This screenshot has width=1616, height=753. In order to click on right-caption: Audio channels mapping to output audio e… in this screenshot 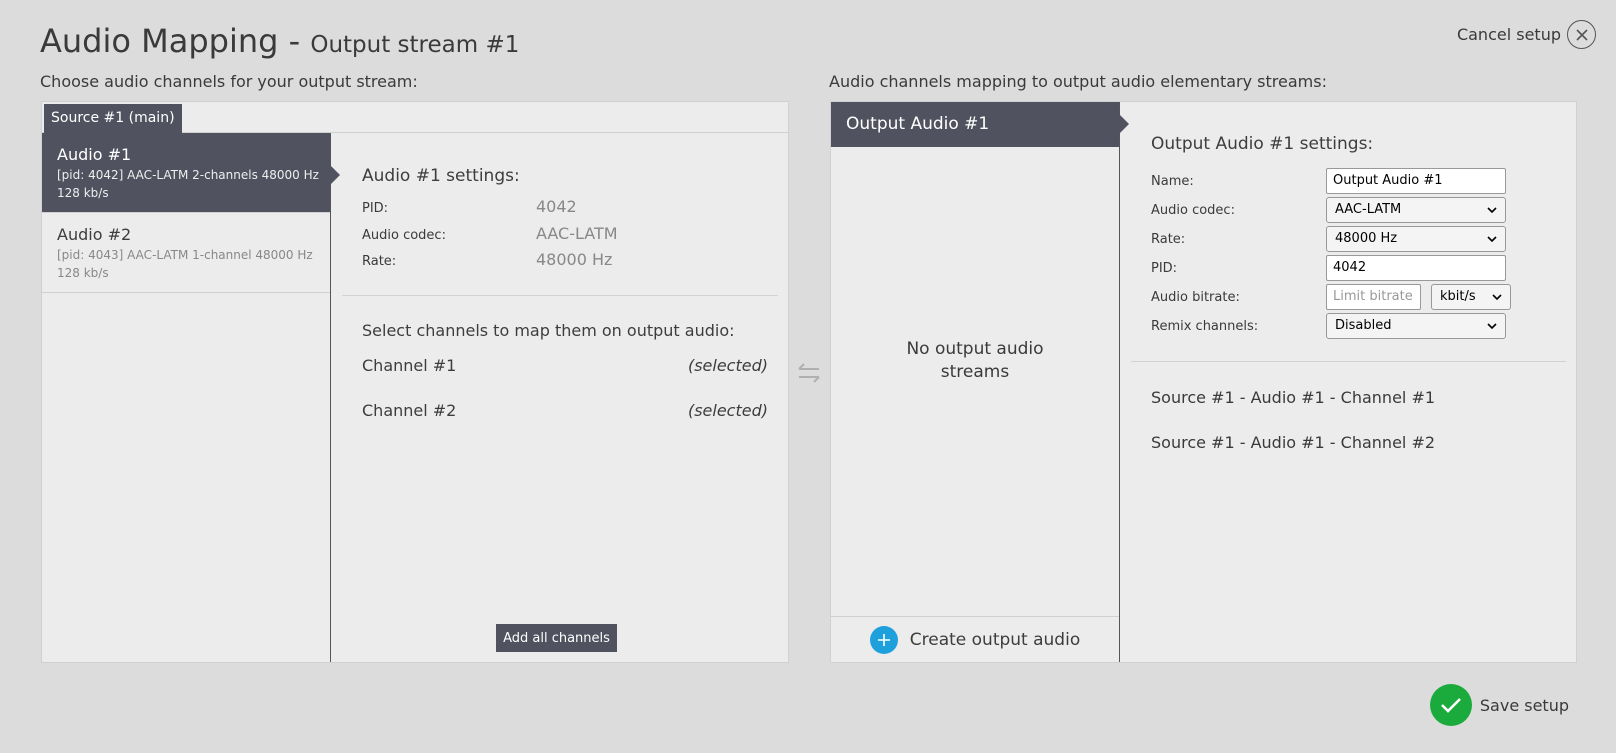, I will do `click(1078, 81)`.